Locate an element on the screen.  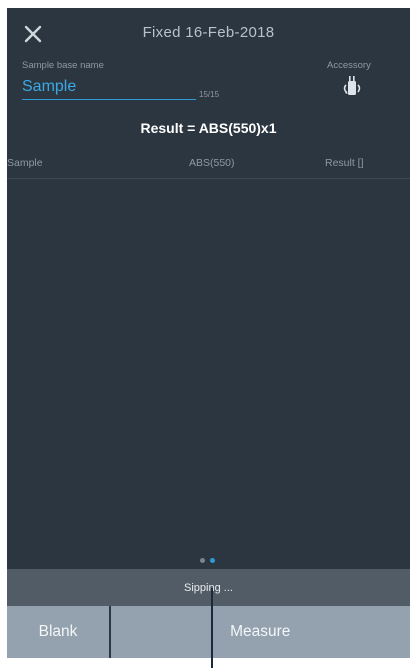
sipper-accessory-icon is located at coordinates (352, 85).